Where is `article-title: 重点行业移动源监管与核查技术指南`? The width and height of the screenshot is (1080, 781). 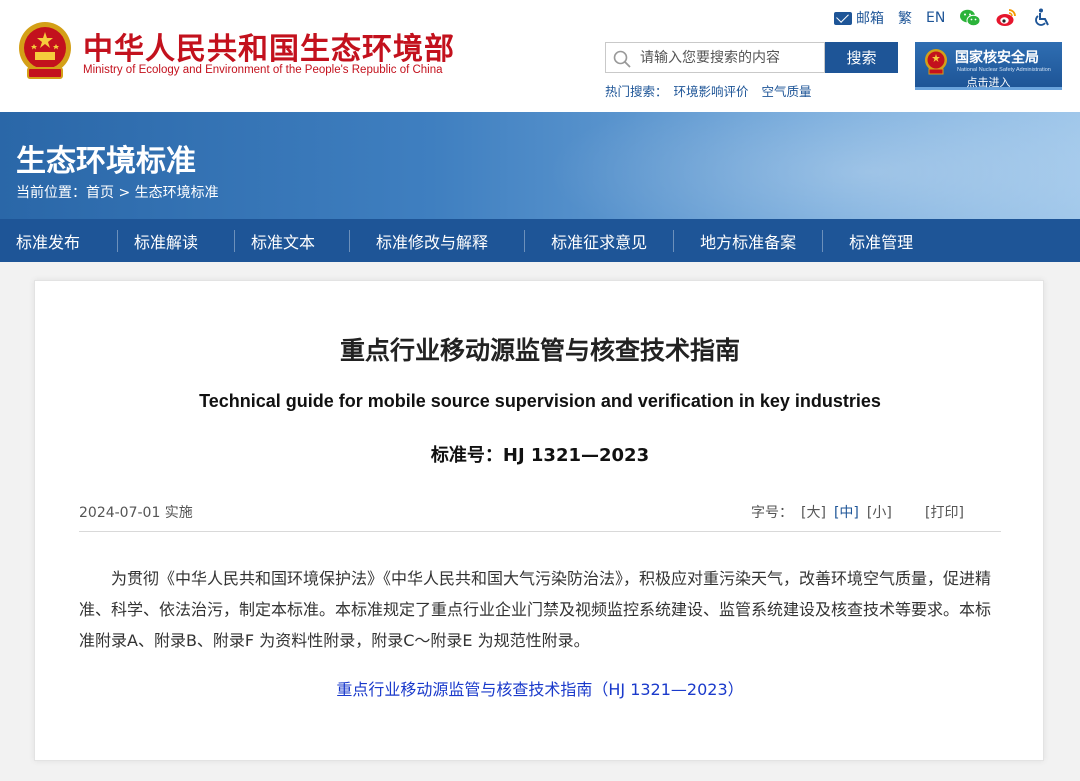 article-title: 重点行业移动源监管与核查技术指南 is located at coordinates (539, 350).